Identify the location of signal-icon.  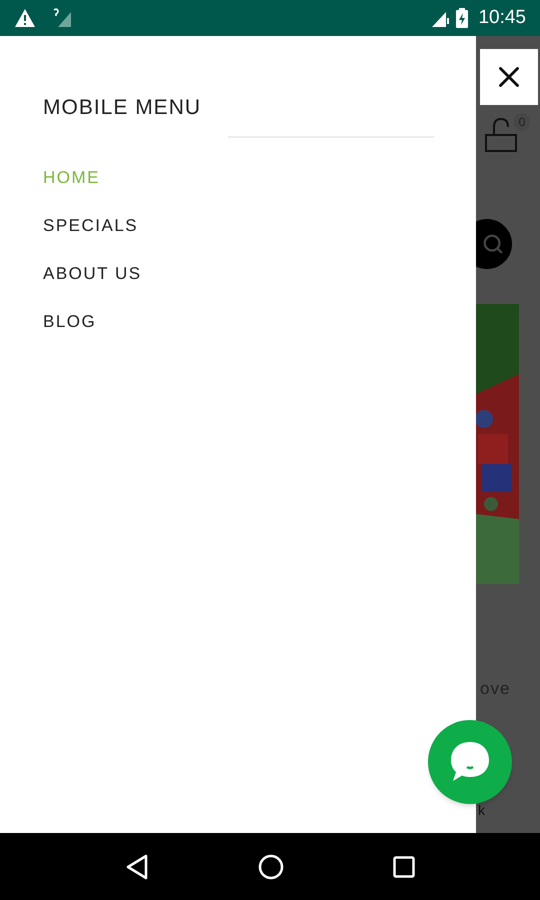
(62, 18).